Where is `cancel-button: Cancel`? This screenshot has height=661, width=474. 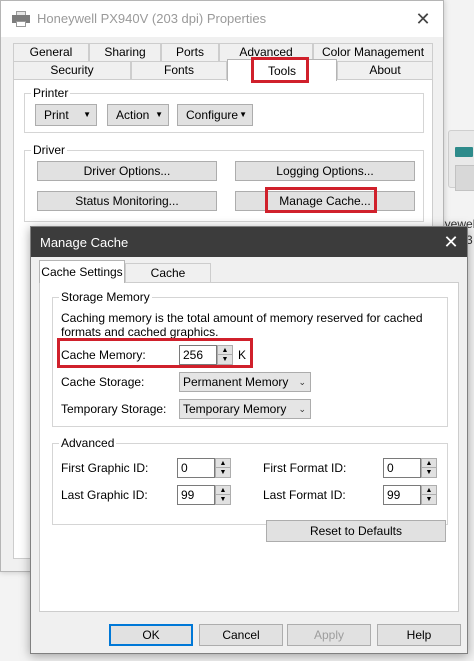
cancel-button: Cancel is located at coordinates (241, 635).